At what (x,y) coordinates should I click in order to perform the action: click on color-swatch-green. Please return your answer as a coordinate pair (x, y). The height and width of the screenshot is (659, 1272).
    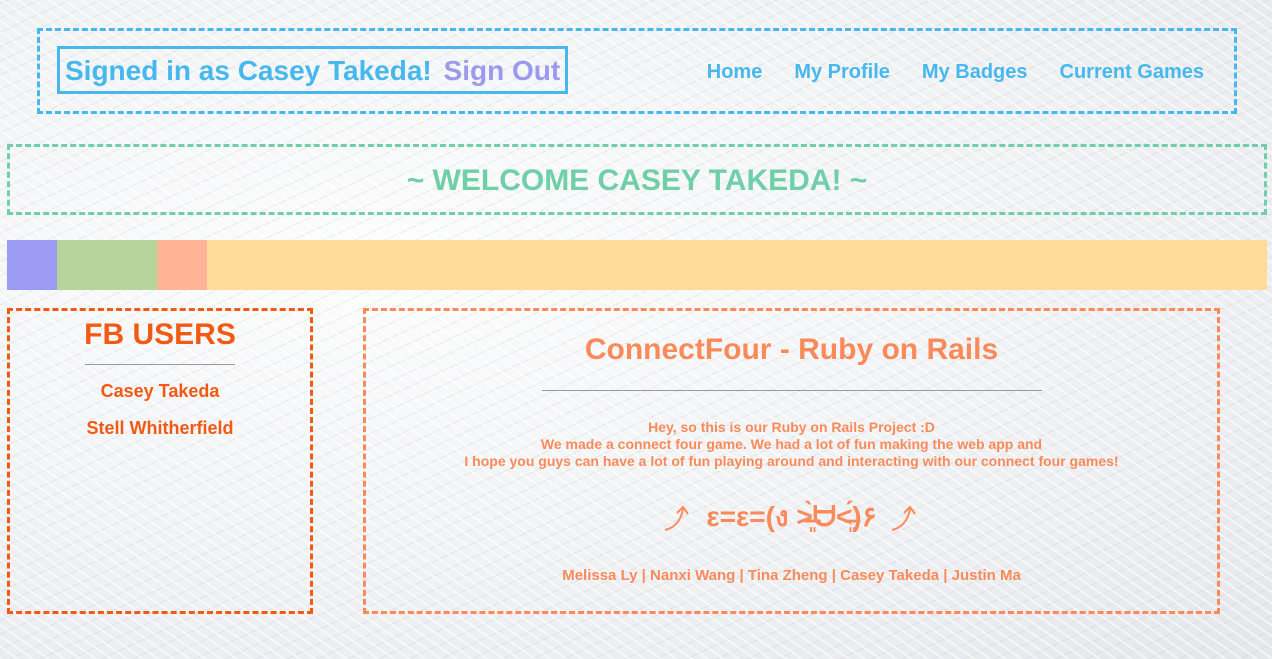
    Looking at the image, I should click on (107, 265).